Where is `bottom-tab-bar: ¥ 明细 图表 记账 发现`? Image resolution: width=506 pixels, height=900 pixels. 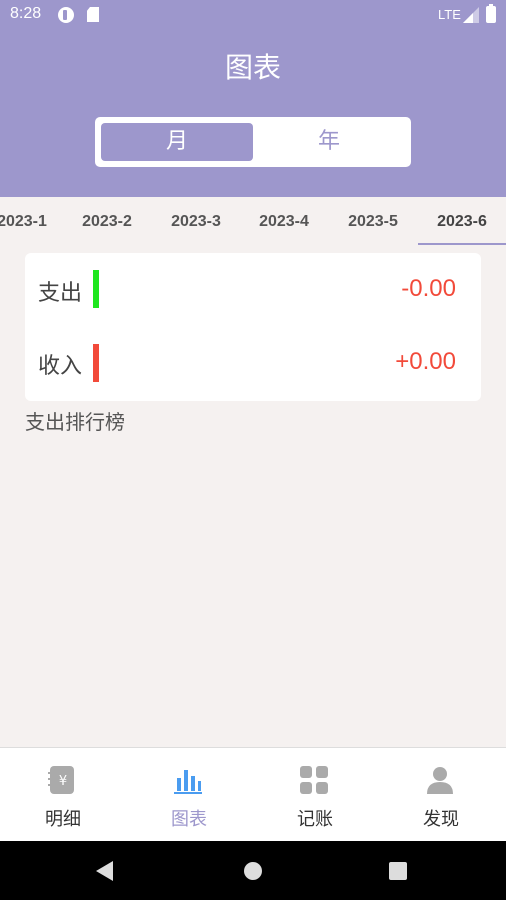
bottom-tab-bar: ¥ 明细 图表 记账 发现 is located at coordinates (253, 794).